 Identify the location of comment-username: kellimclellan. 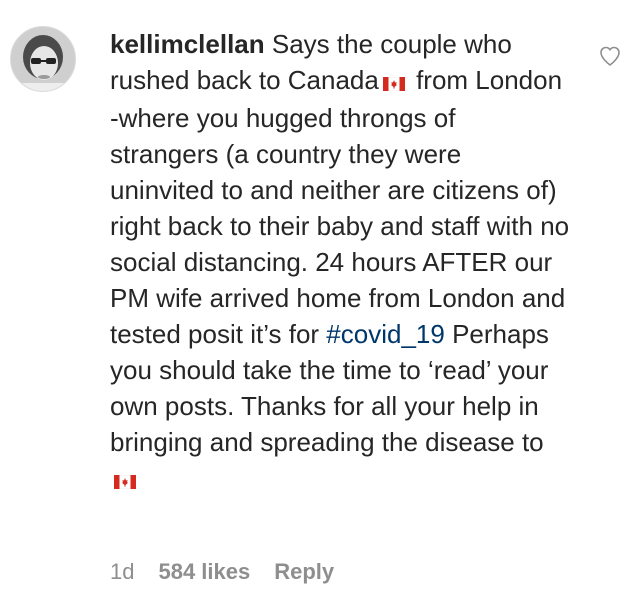
(187, 44).